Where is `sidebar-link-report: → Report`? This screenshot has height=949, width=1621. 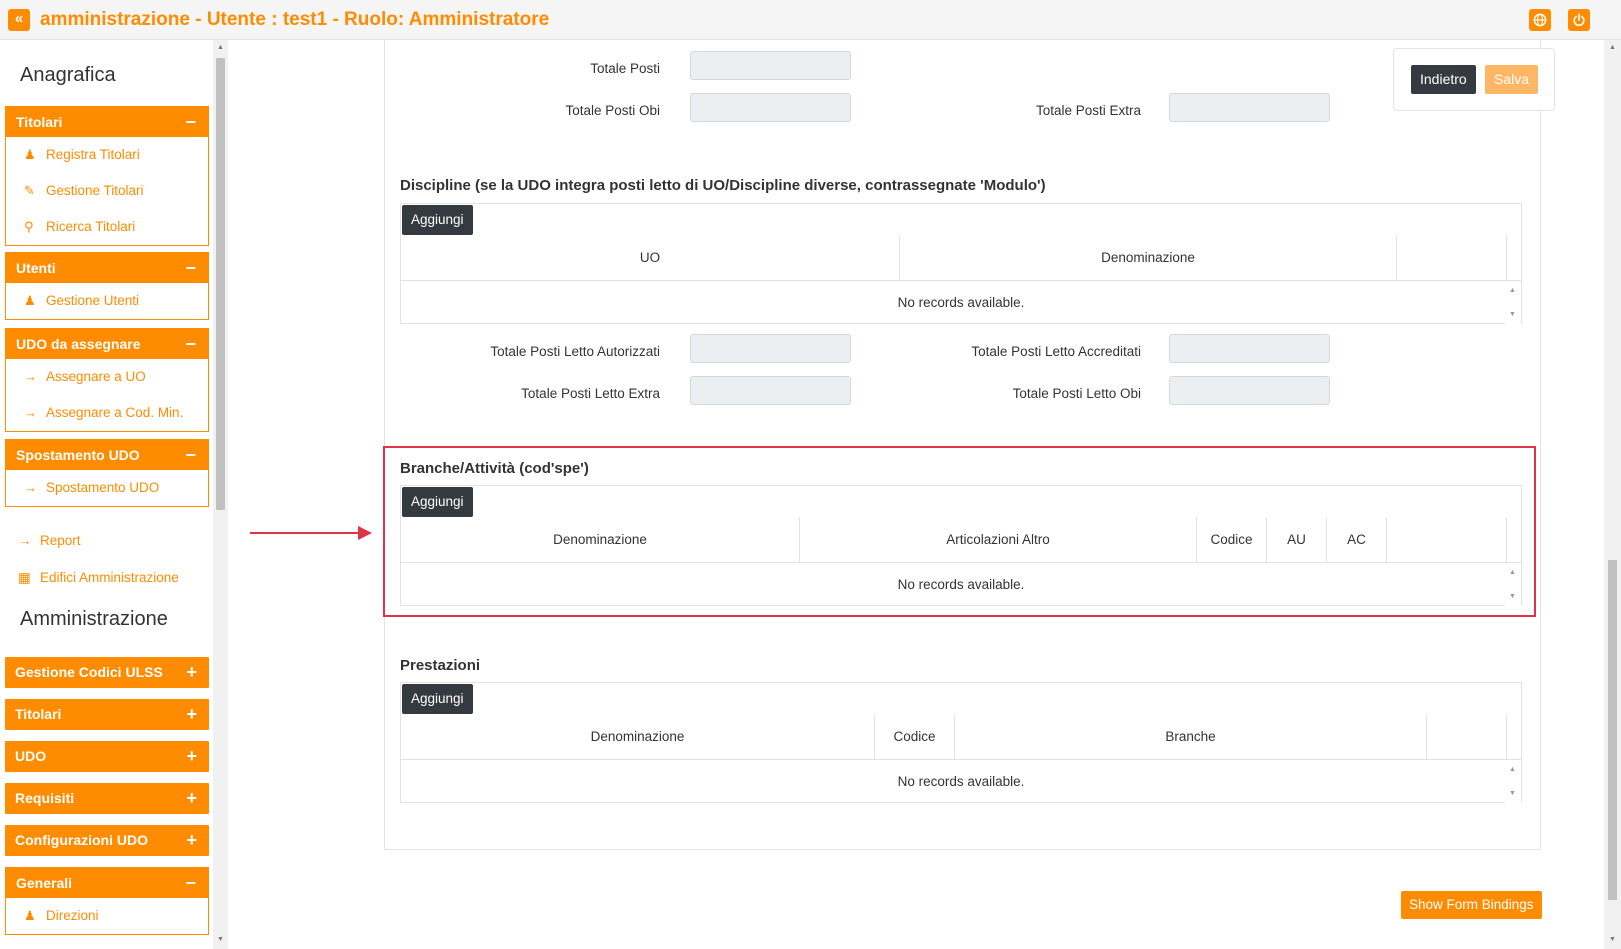 sidebar-link-report: → Report is located at coordinates (49, 540).